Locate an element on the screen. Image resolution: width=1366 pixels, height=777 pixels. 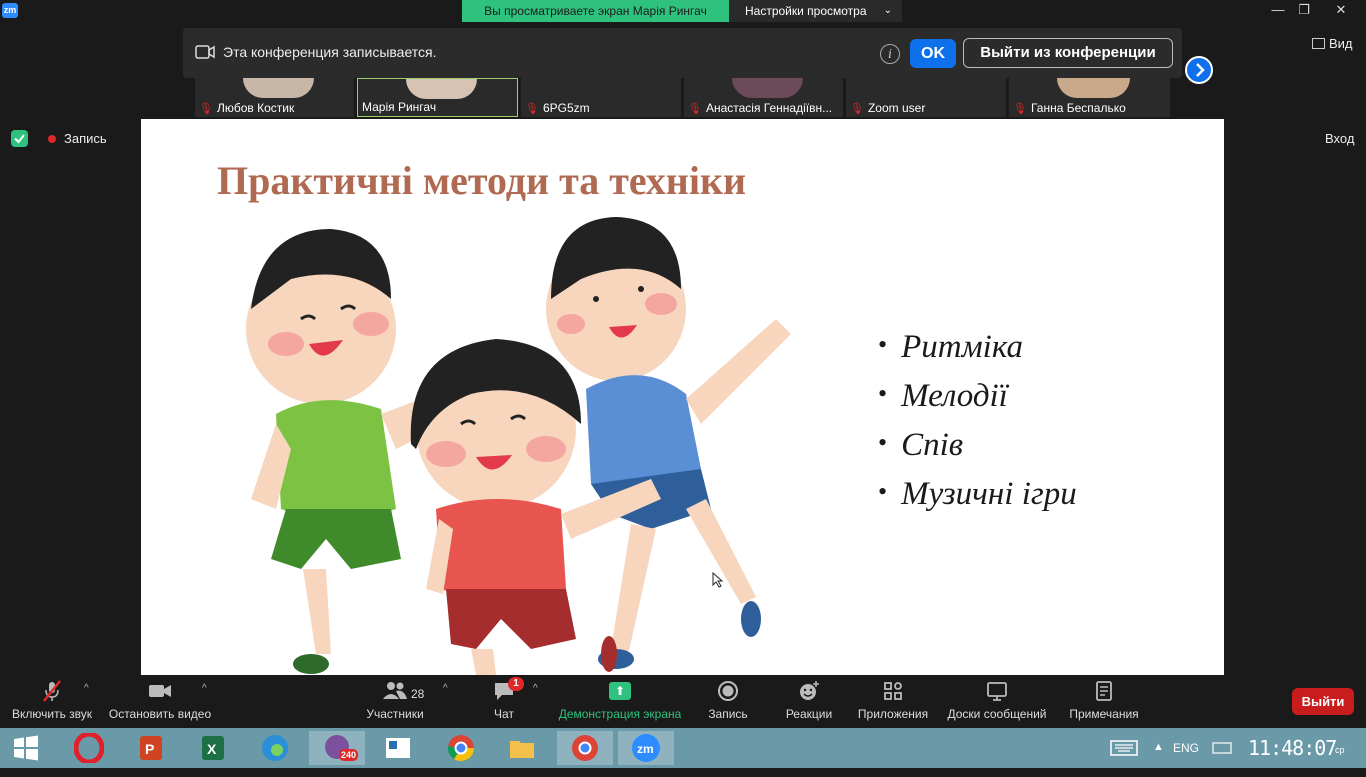
whiteboard-icon is located at coordinates (997, 691).